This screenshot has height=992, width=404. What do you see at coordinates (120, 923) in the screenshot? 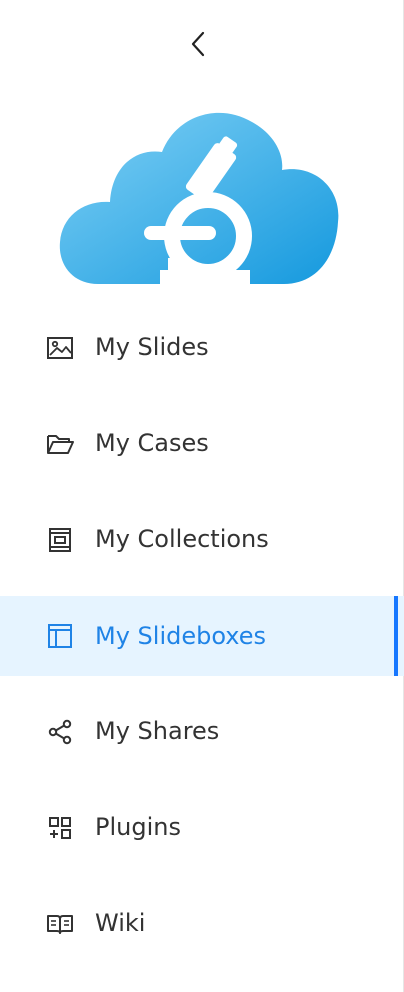
I see `sidebar-item-label: Wiki` at bounding box center [120, 923].